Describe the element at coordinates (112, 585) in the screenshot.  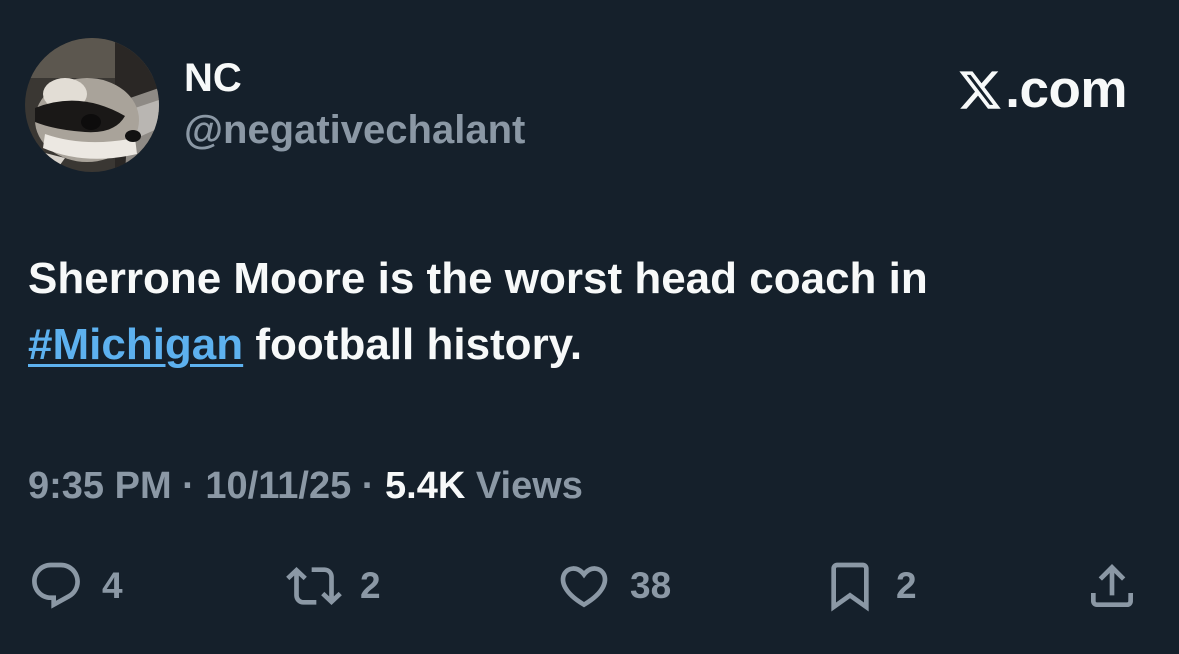
I see `reply-count: 4` at that location.